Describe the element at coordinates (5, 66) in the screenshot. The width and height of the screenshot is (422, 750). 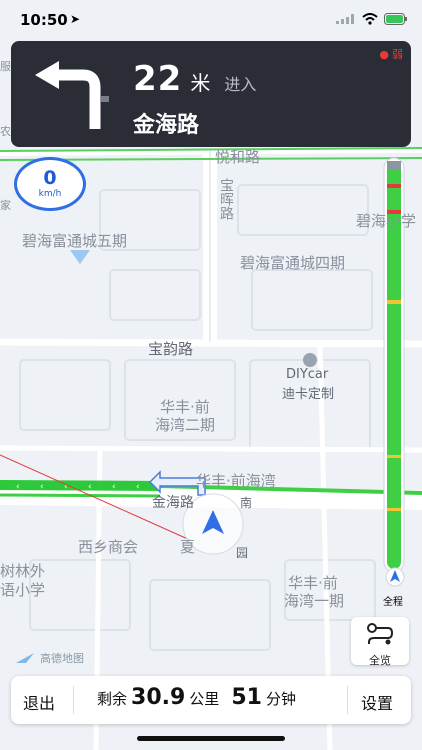
I see `map-label: 服` at that location.